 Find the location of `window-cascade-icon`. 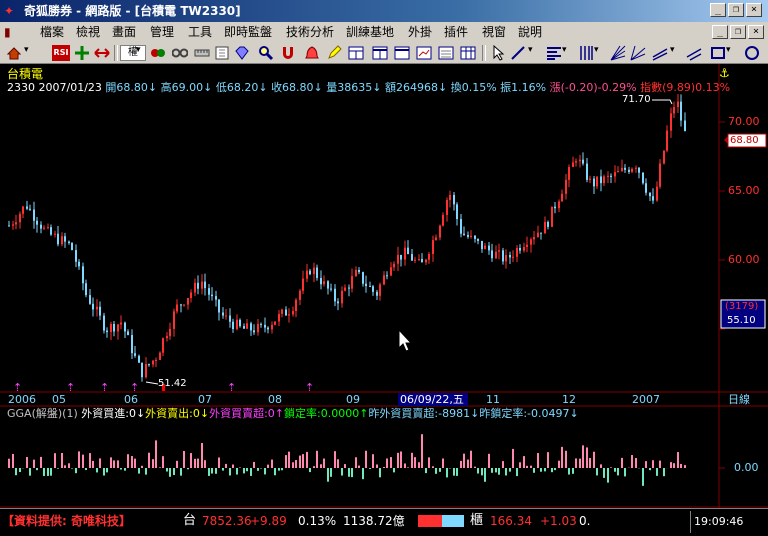

window-cascade-icon is located at coordinates (402, 53).